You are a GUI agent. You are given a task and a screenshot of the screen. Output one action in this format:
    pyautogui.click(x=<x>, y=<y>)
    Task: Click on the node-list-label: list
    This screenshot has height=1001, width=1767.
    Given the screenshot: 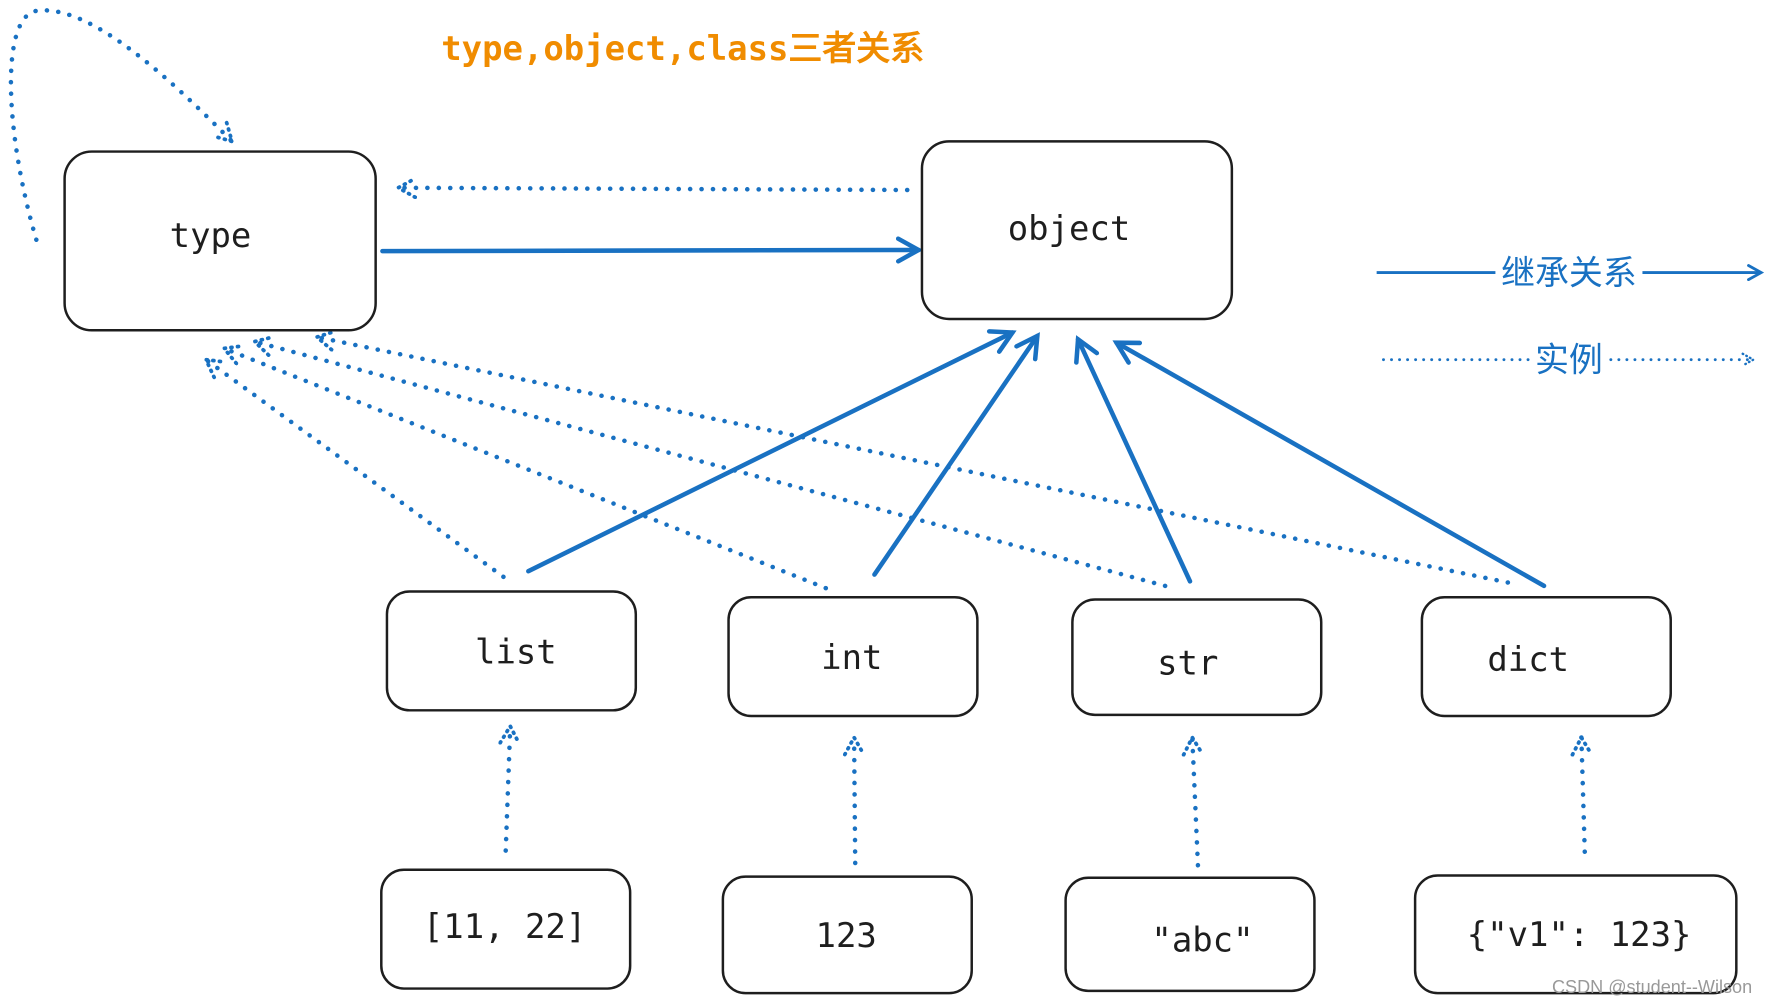 What is the action you would take?
    pyautogui.click(x=516, y=652)
    